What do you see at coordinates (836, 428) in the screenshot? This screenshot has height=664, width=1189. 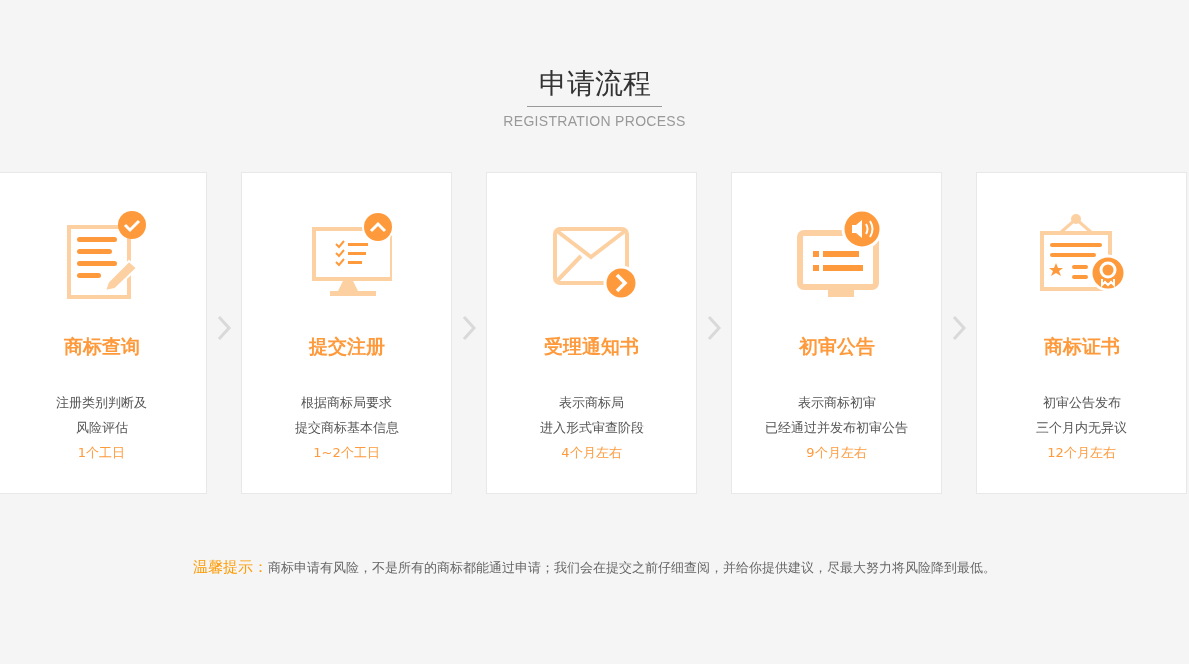 I see `step-description: 已经通过并发布初审公告` at bounding box center [836, 428].